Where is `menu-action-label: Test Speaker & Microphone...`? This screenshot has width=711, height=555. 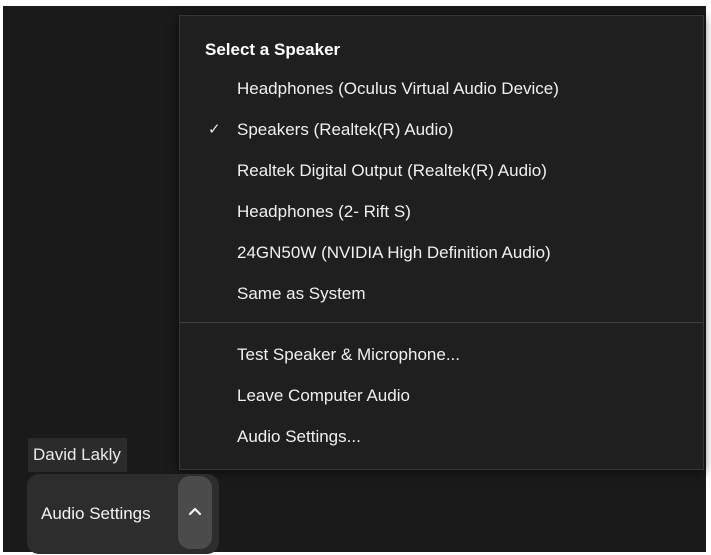 menu-action-label: Test Speaker & Microphone... is located at coordinates (349, 354).